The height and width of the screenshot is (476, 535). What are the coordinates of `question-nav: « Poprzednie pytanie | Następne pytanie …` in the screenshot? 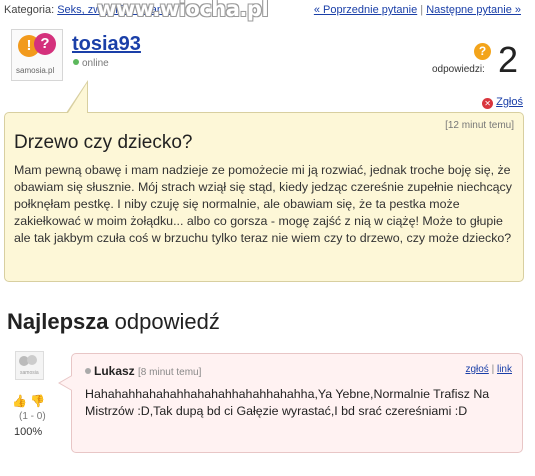 It's located at (417, 10).